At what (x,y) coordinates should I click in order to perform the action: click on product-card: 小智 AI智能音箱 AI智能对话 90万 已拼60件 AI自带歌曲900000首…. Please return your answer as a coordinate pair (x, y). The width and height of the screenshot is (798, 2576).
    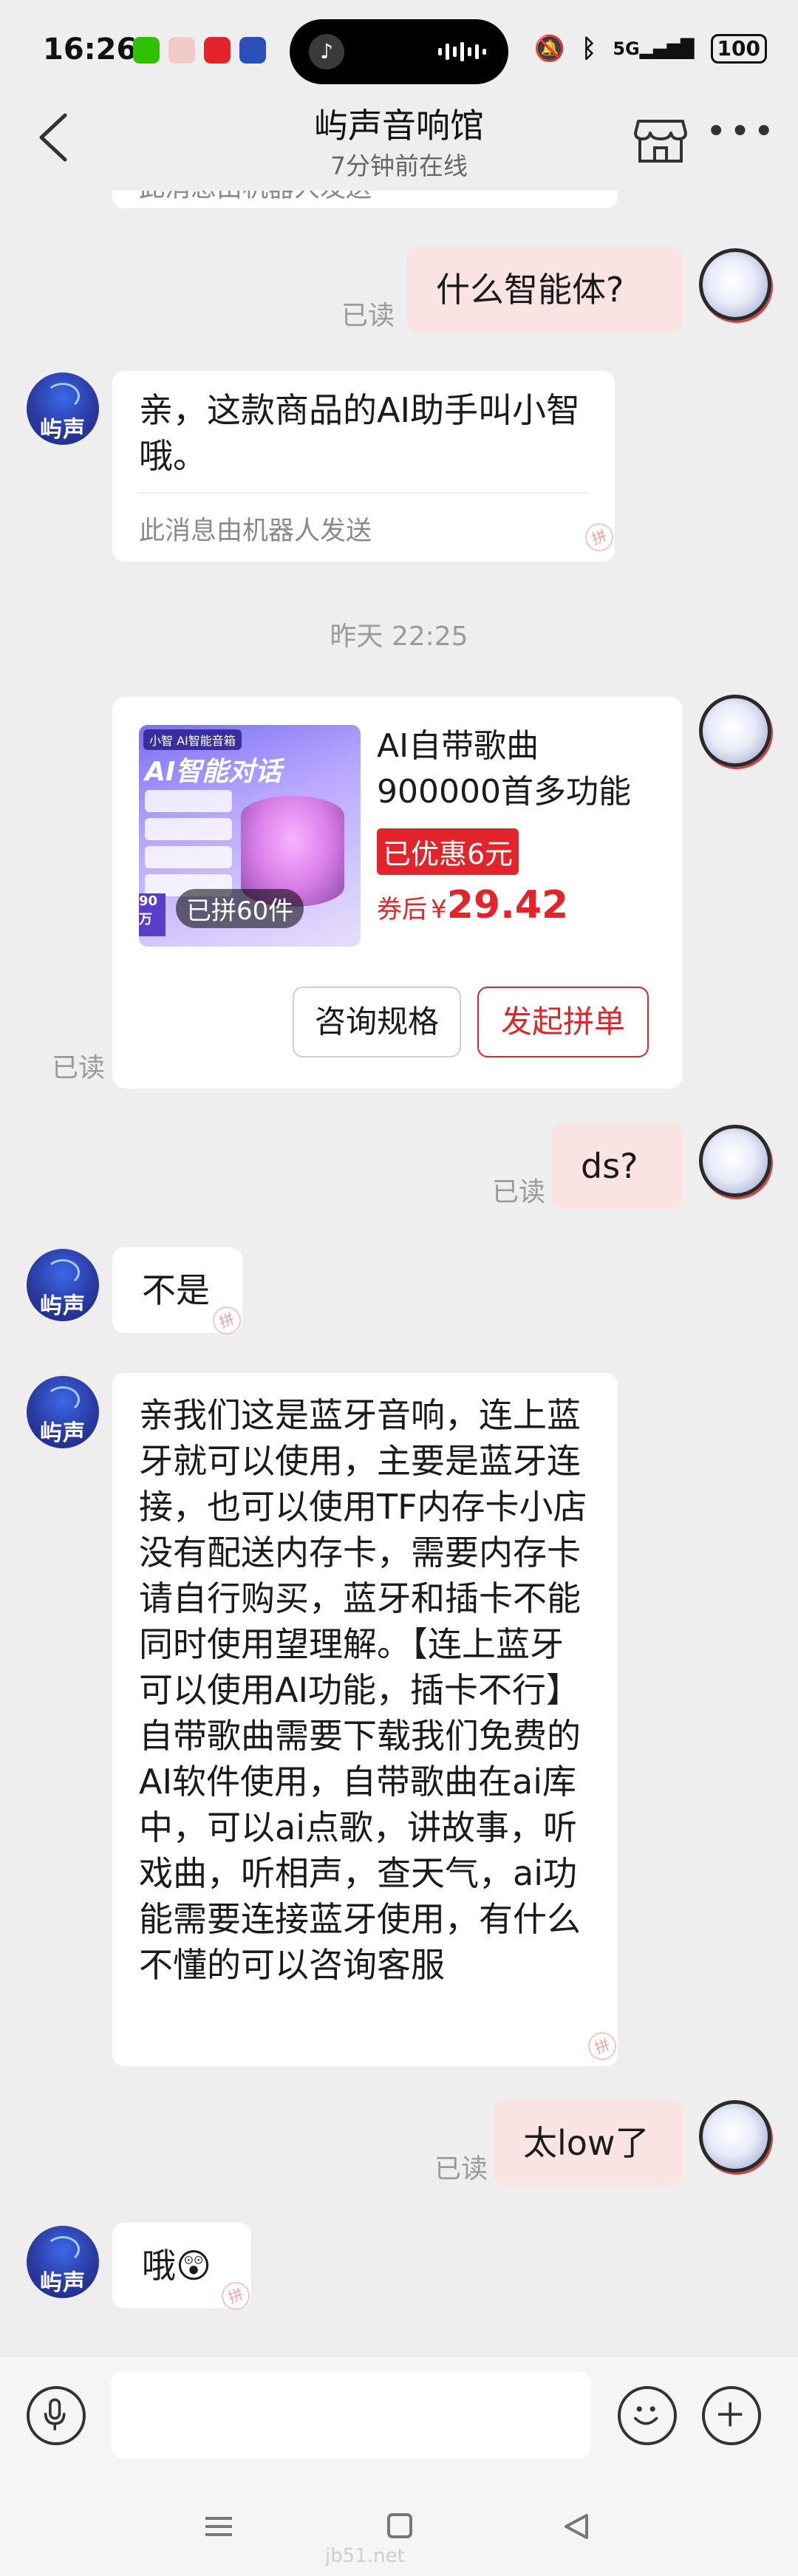
    Looking at the image, I should click on (397, 892).